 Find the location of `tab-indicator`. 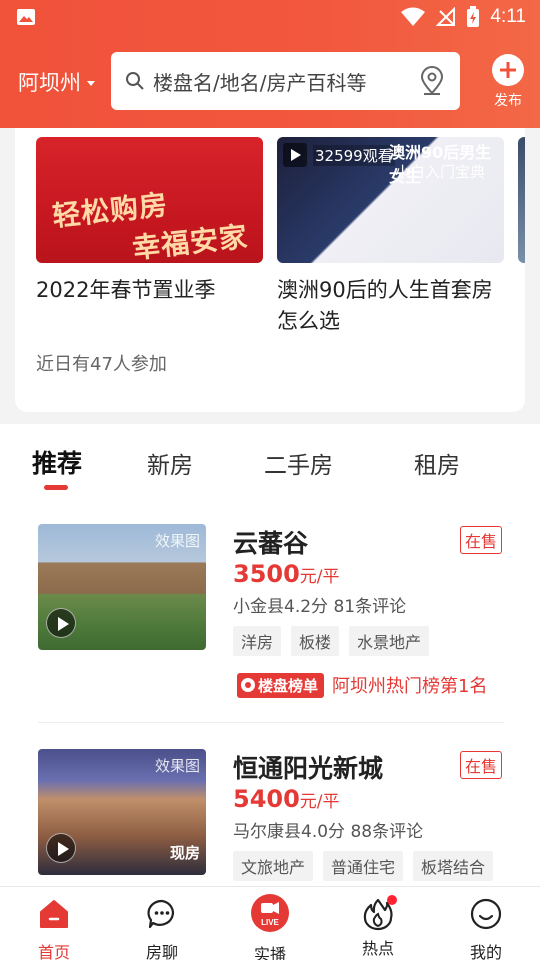

tab-indicator is located at coordinates (56, 487).